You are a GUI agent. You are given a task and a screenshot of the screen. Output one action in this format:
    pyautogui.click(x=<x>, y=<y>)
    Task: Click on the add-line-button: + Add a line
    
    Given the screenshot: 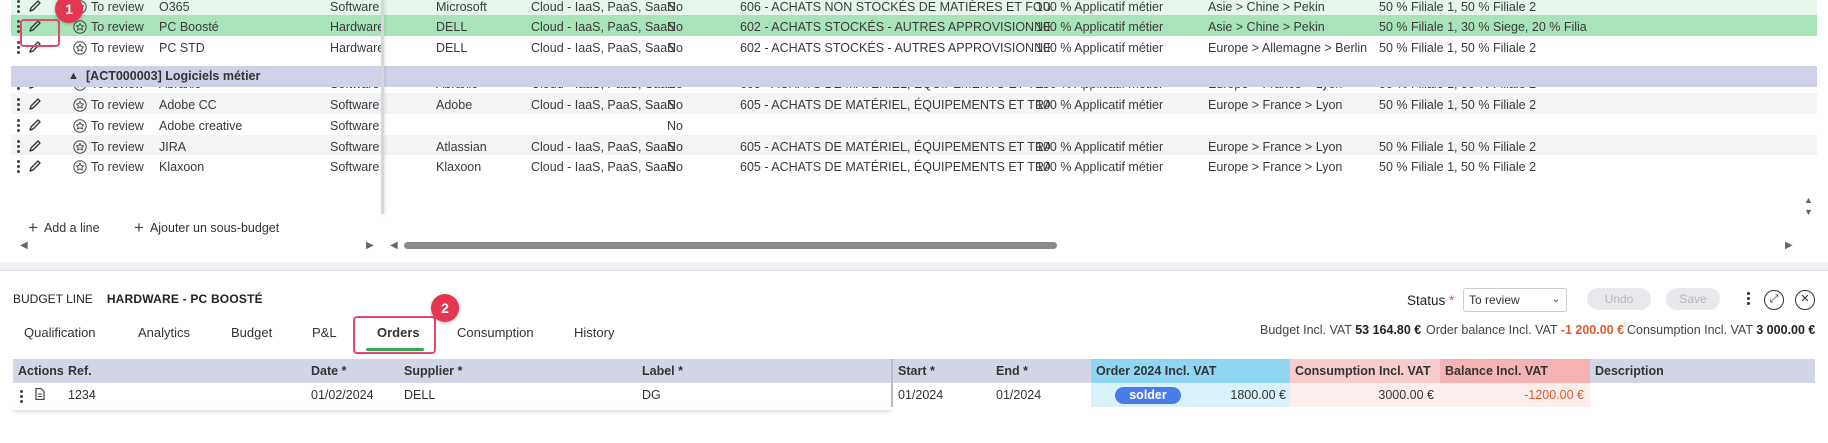 What is the action you would take?
    pyautogui.click(x=64, y=228)
    